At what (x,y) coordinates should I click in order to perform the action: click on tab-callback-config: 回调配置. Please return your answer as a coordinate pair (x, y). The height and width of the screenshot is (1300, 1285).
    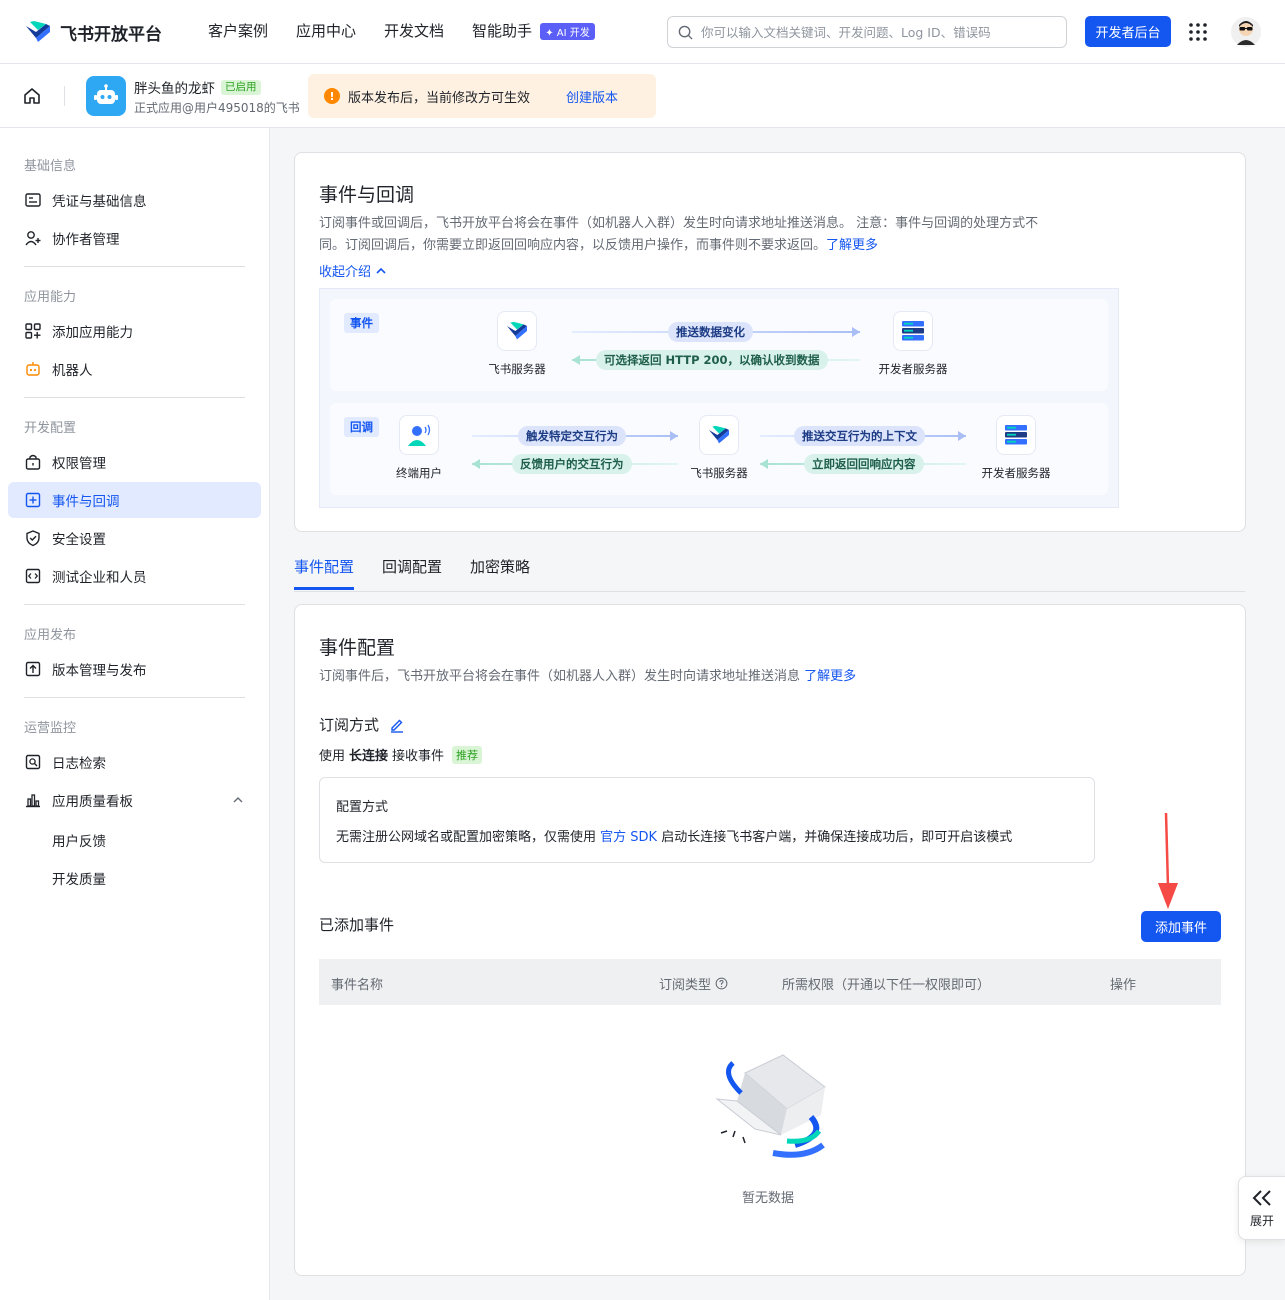
    Looking at the image, I should click on (412, 573).